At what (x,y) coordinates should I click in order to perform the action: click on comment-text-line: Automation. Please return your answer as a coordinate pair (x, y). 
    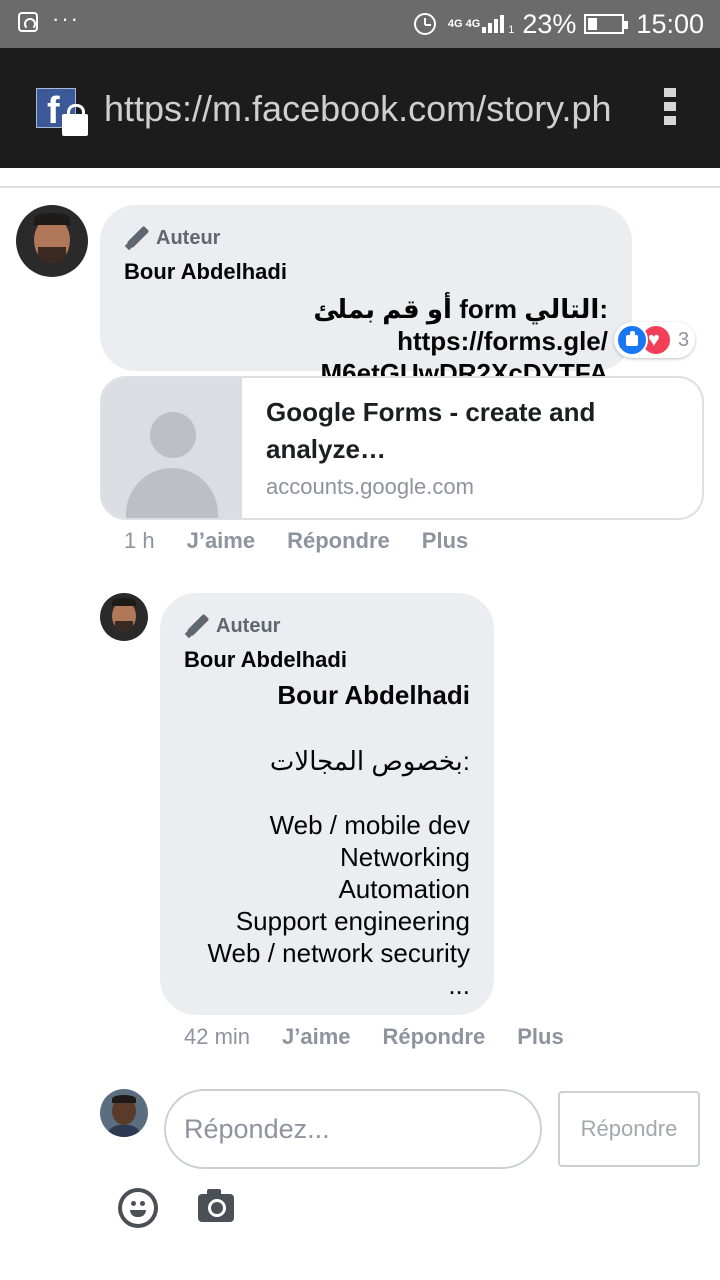
    Looking at the image, I should click on (404, 889).